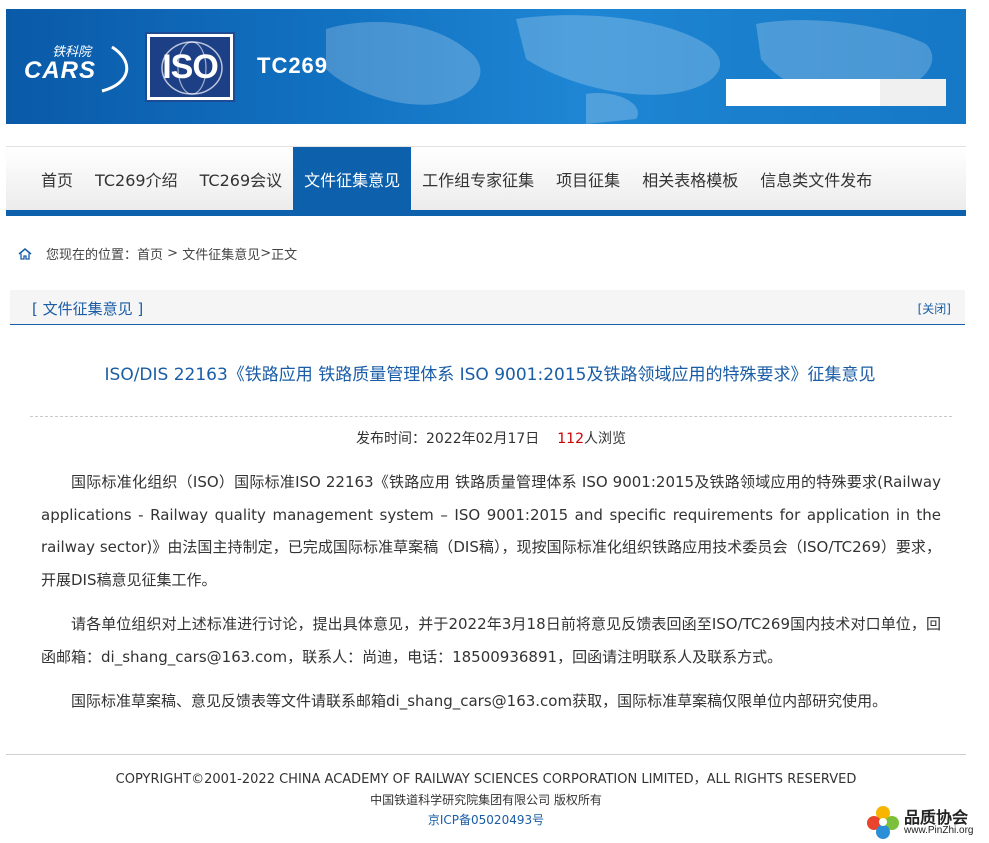  I want to click on nav-item-info-release: 信息类文件发布, so click(816, 178).